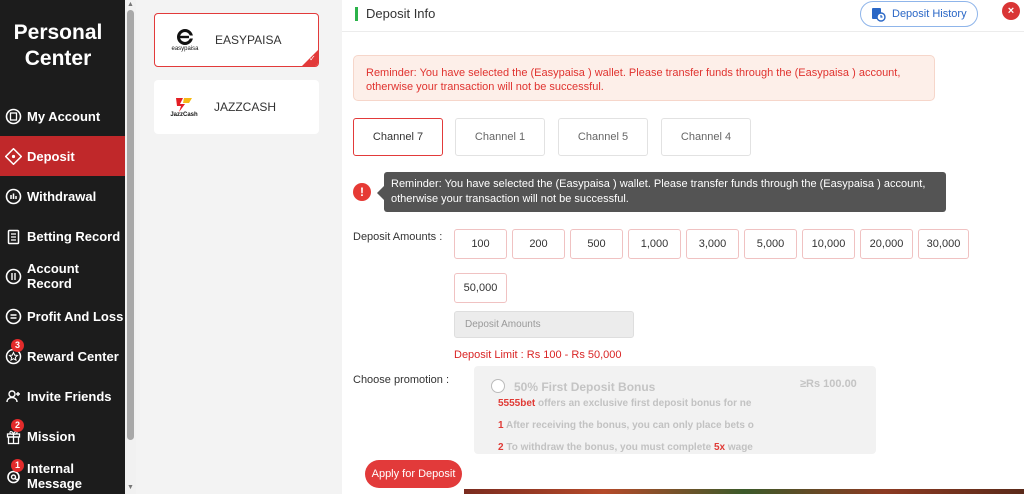 This screenshot has height=494, width=1024. Describe the element at coordinates (53, 276) in the screenshot. I see `sidebar-item-label: Account Record` at that location.